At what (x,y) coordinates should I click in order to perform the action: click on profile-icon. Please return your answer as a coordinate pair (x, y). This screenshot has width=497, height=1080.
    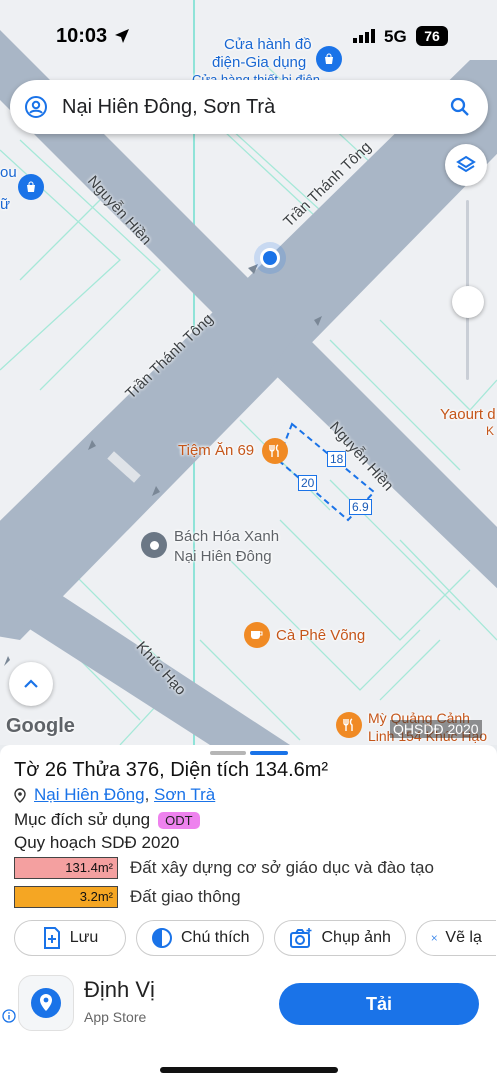
    Looking at the image, I should click on (36, 107).